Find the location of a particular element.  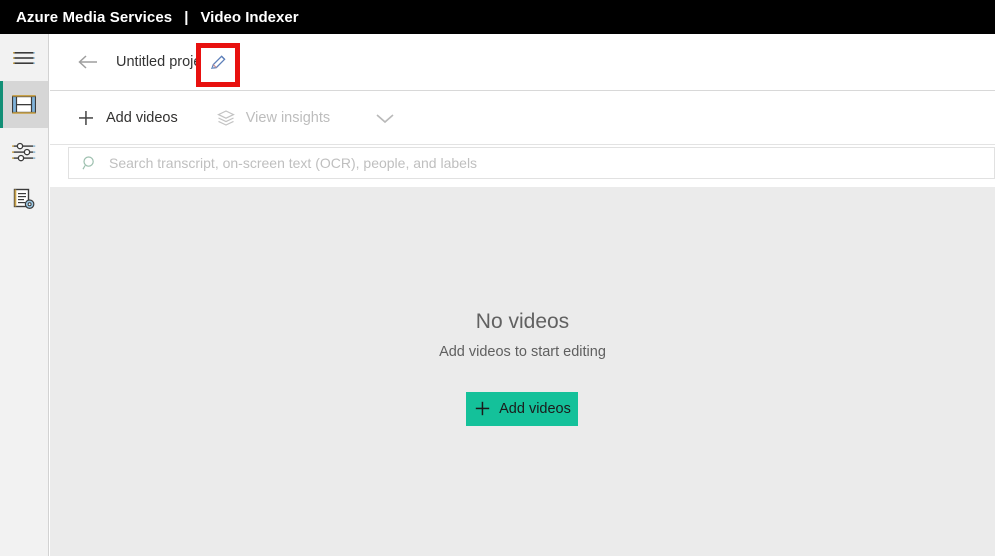

film-strip-icon is located at coordinates (24, 104).